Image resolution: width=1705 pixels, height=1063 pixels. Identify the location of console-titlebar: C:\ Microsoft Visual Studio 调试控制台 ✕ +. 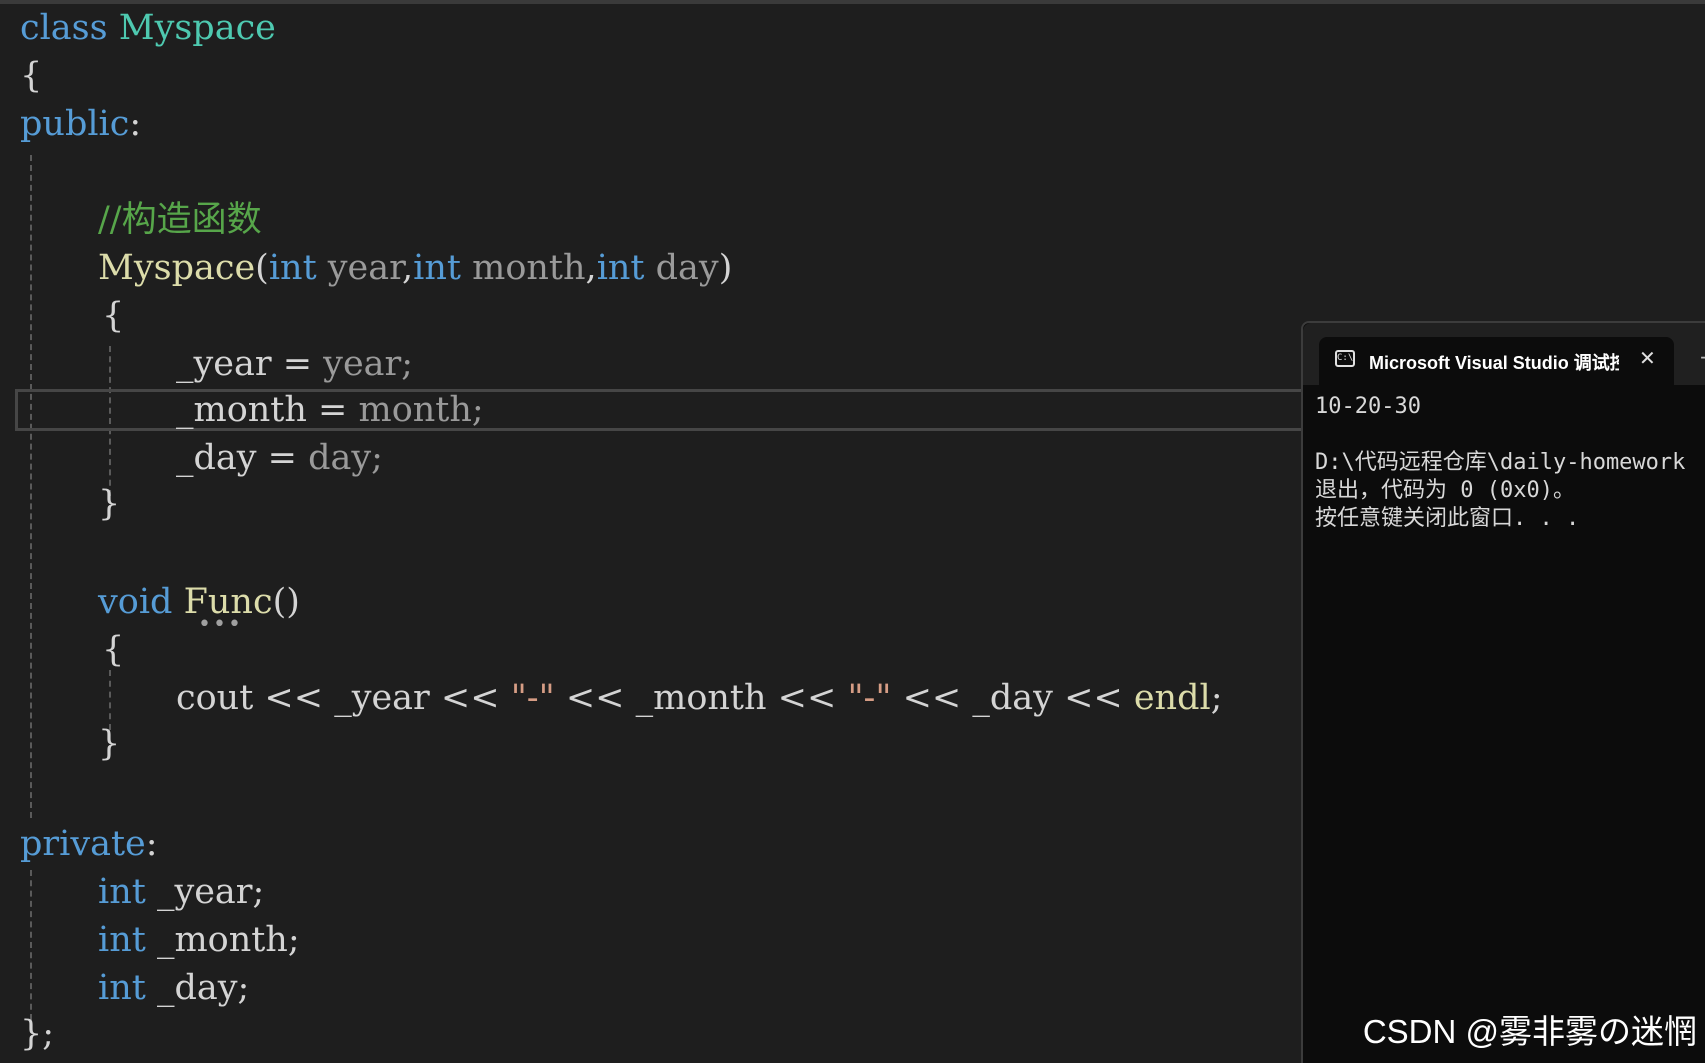
(1504, 354).